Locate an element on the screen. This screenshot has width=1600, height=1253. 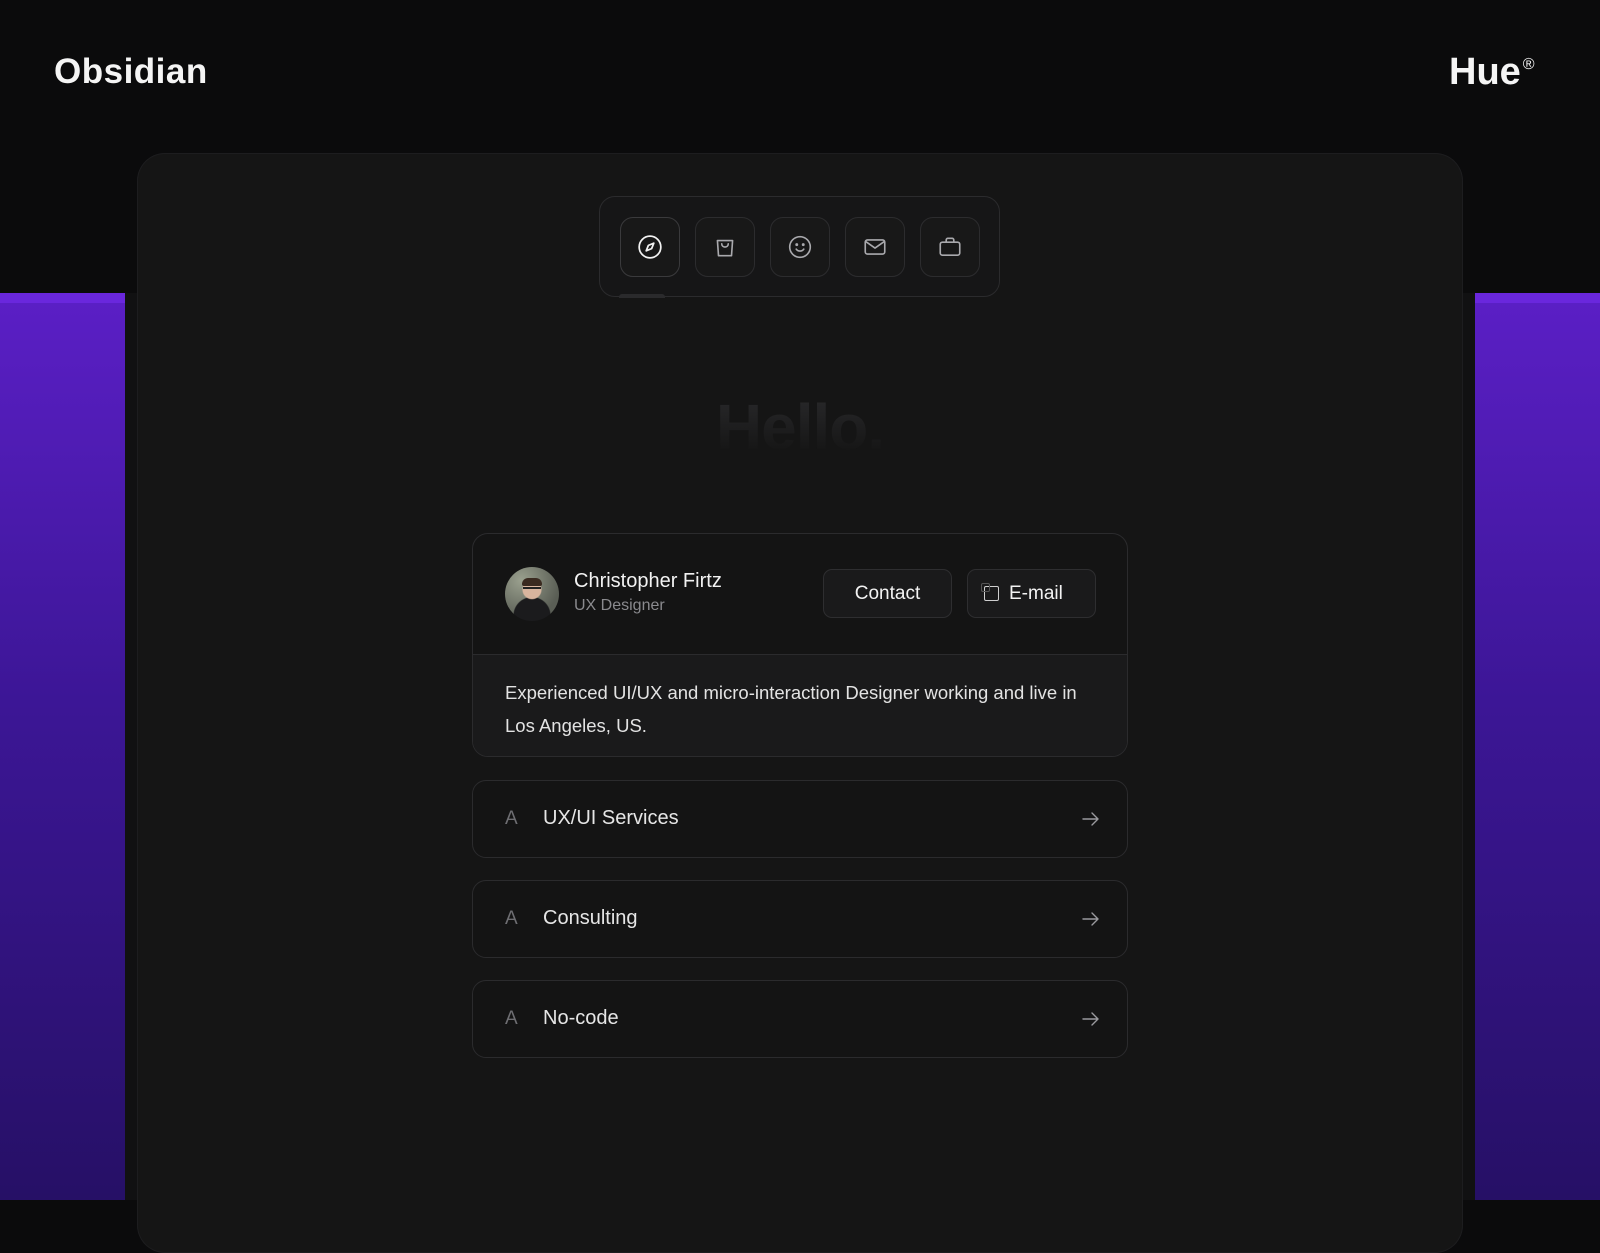
mail-icon is located at coordinates (875, 247).